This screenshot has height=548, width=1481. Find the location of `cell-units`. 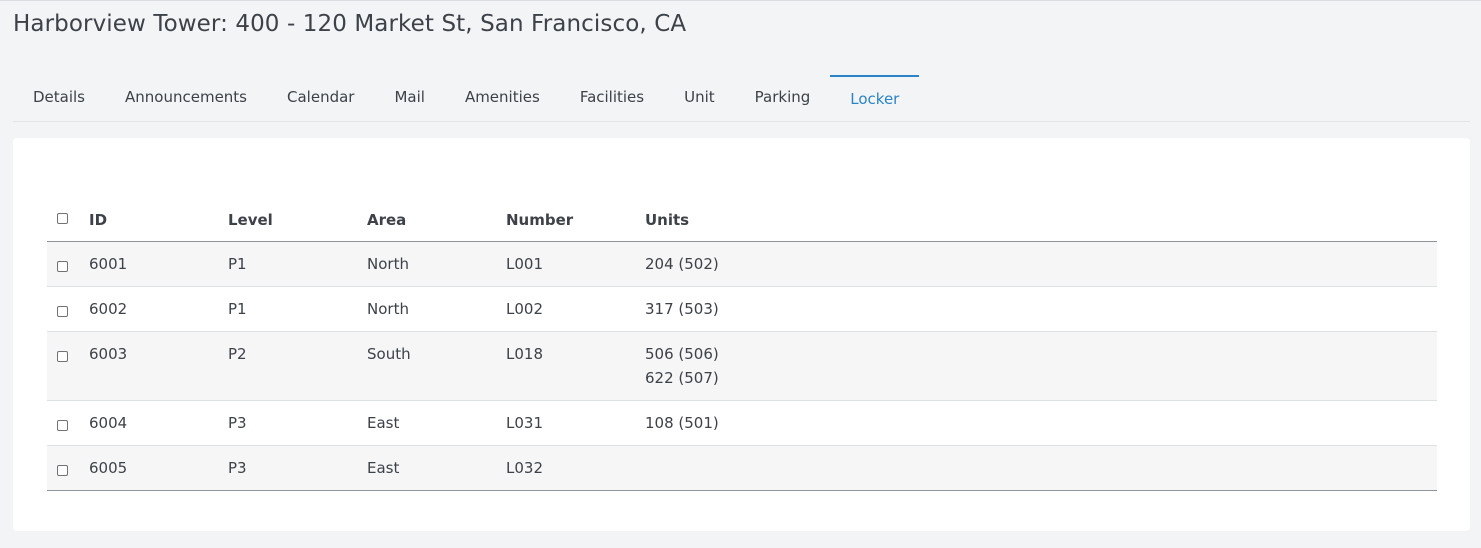

cell-units is located at coordinates (1041, 468).